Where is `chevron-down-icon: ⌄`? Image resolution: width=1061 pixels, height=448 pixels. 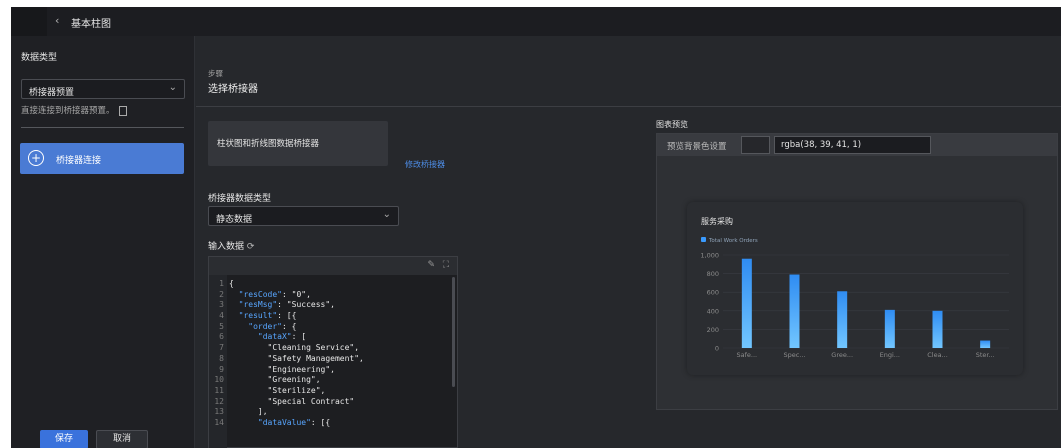
chevron-down-icon: ⌄ is located at coordinates (386, 214).